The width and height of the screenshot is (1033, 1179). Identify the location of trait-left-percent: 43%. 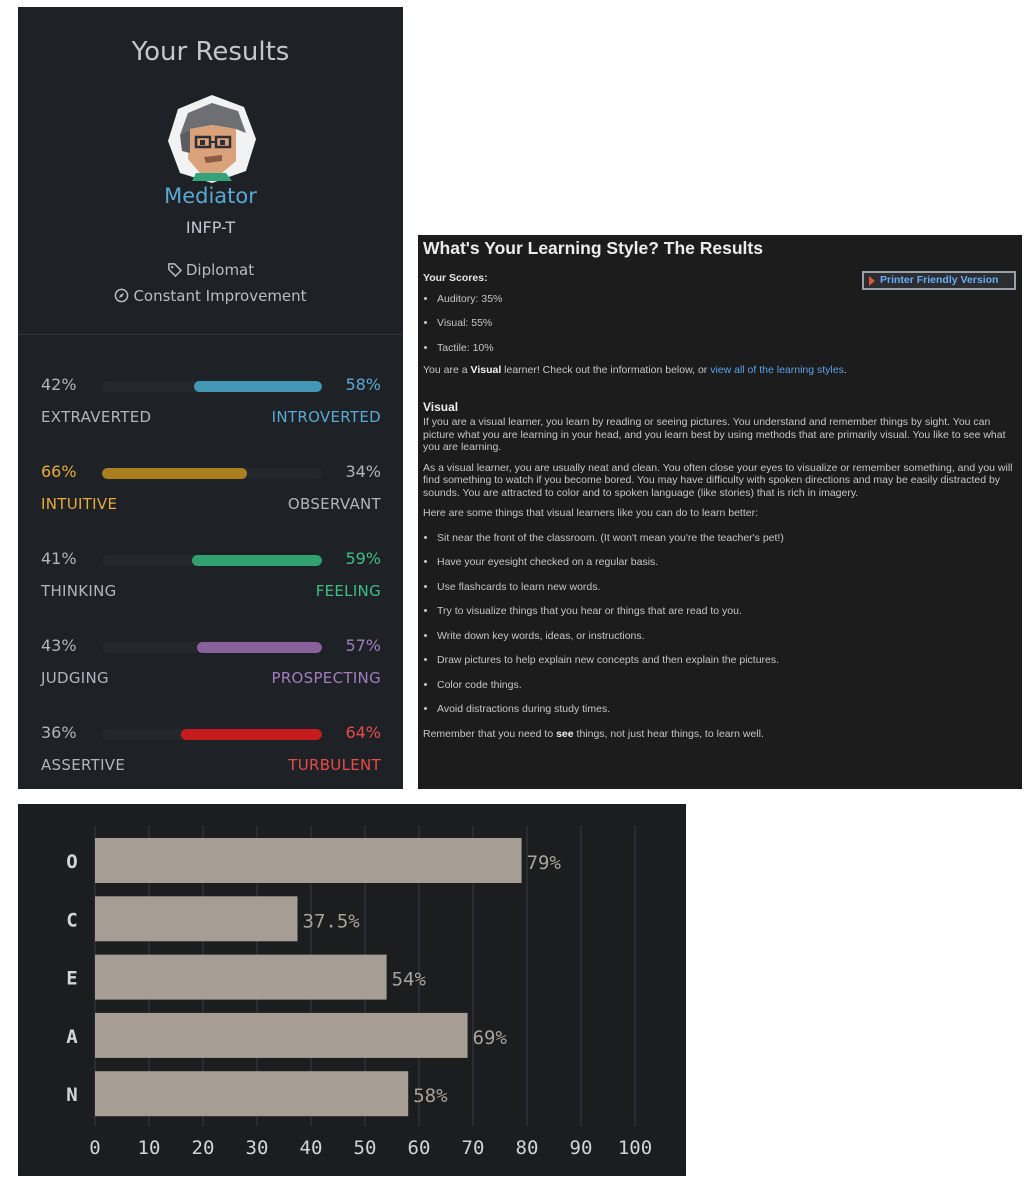
(59, 645).